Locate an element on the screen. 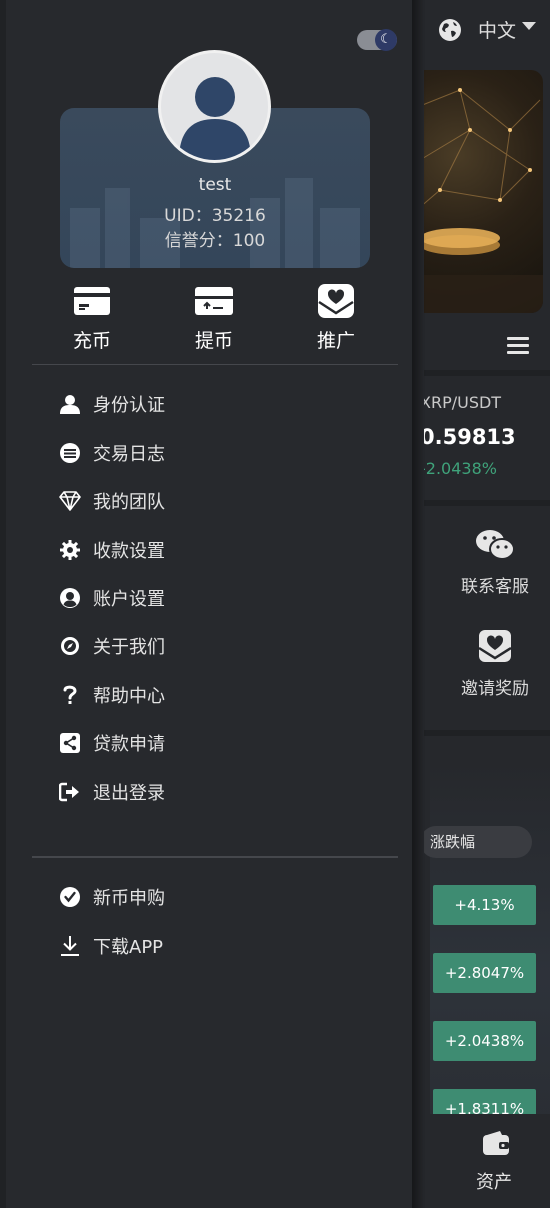 The image size is (550, 1208). chevron-down-icon is located at coordinates (529, 26).